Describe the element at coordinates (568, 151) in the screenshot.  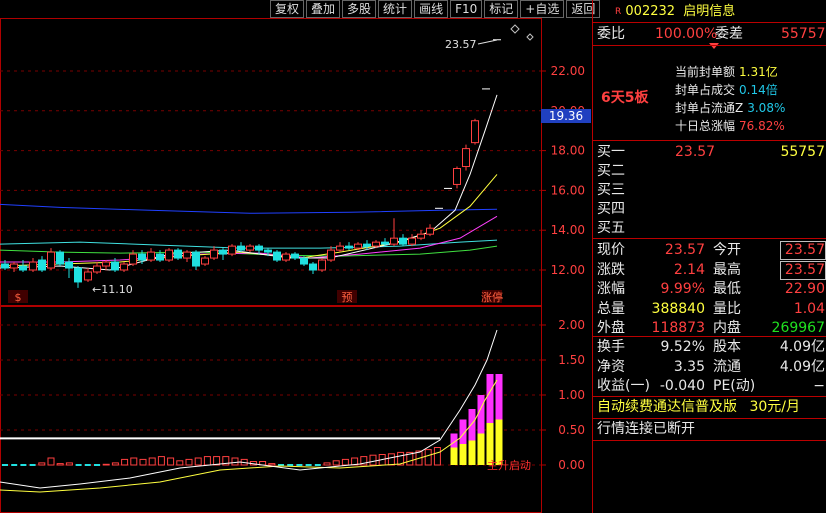
I see `price-tick-label: 18.00` at that location.